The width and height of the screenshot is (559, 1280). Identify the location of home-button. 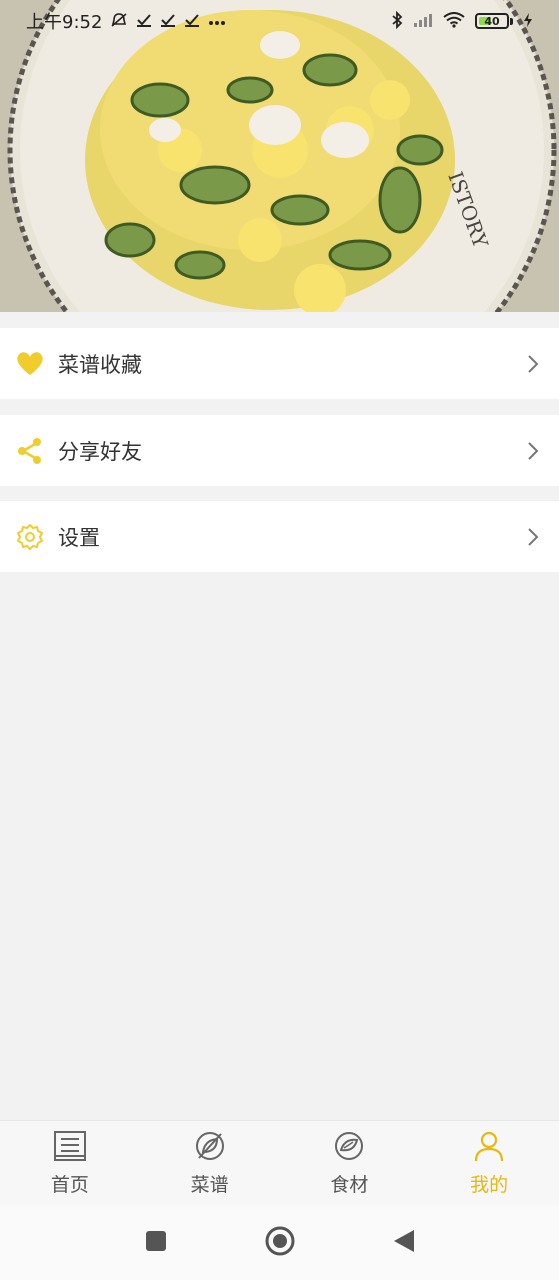
(280, 1243).